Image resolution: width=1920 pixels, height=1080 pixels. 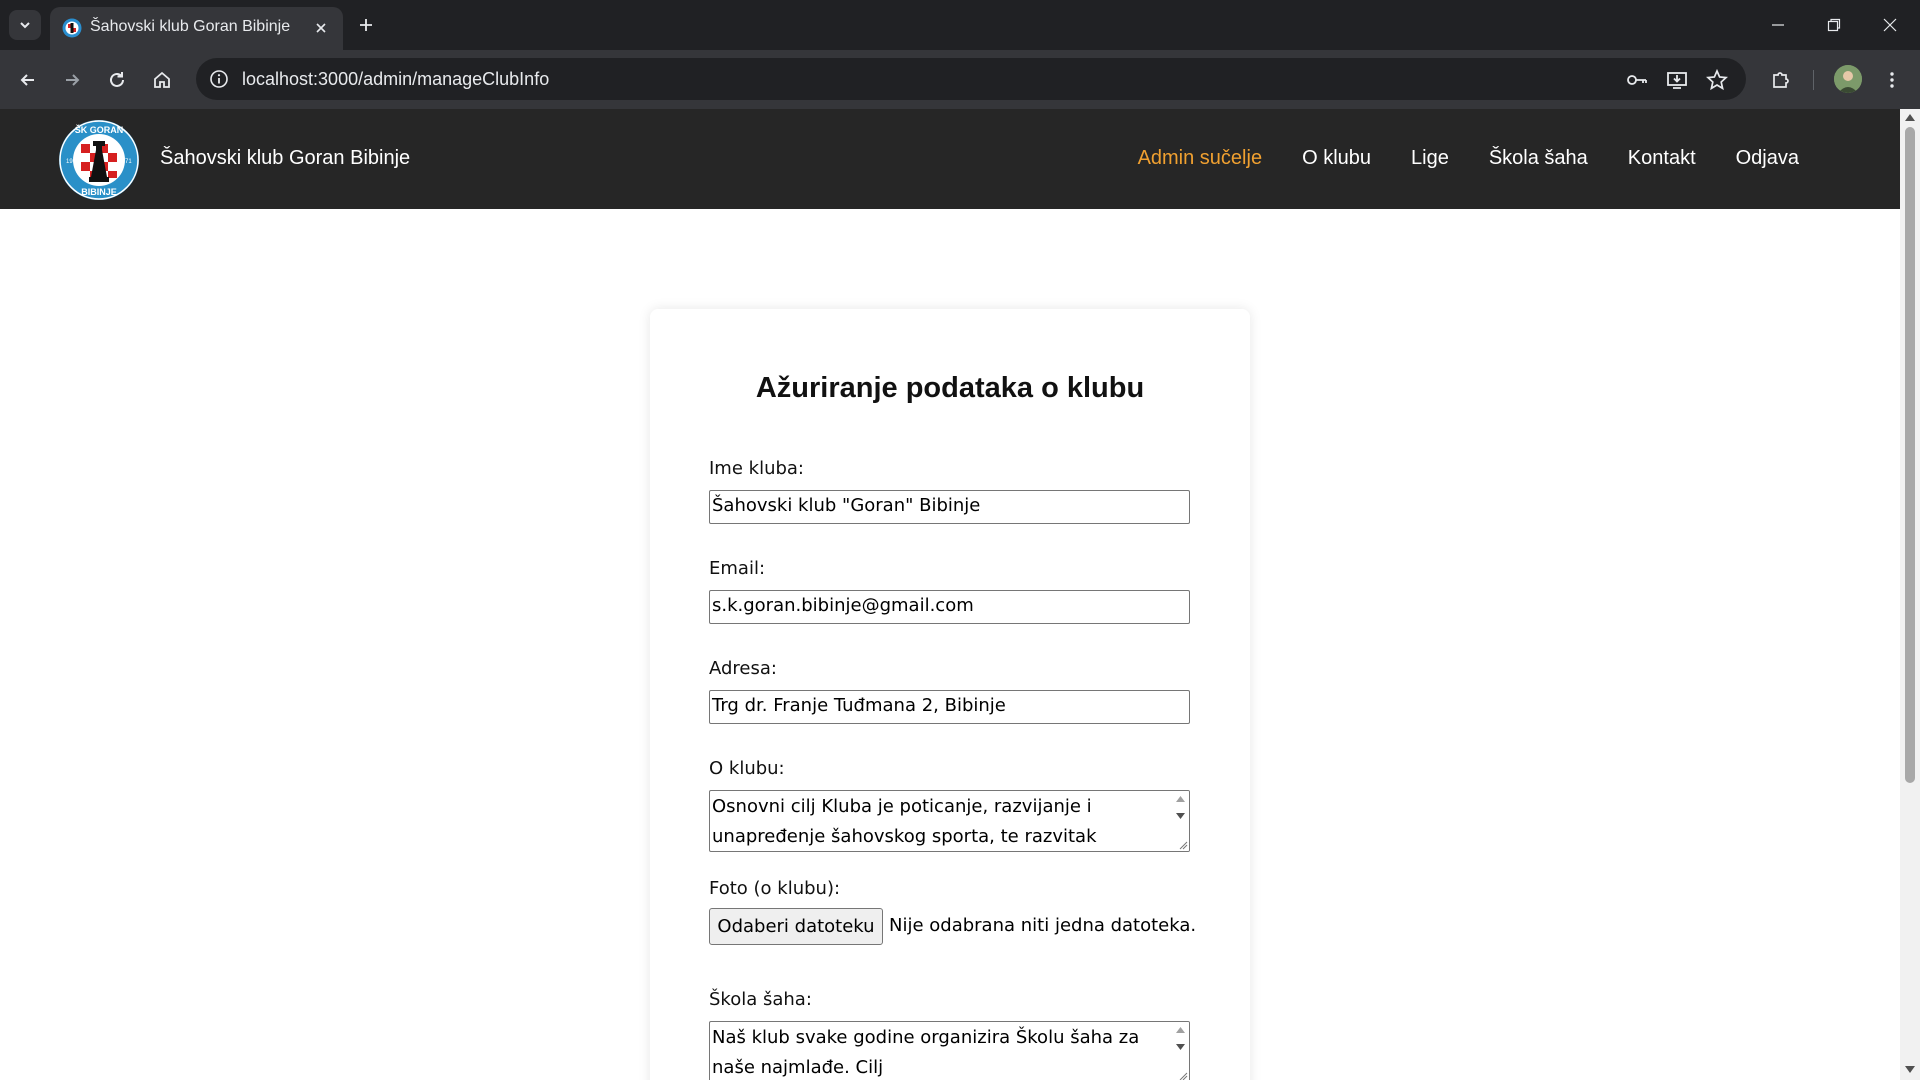 I want to click on active-tab: Šahovski klub Goran Bibinje, so click(x=196, y=28).